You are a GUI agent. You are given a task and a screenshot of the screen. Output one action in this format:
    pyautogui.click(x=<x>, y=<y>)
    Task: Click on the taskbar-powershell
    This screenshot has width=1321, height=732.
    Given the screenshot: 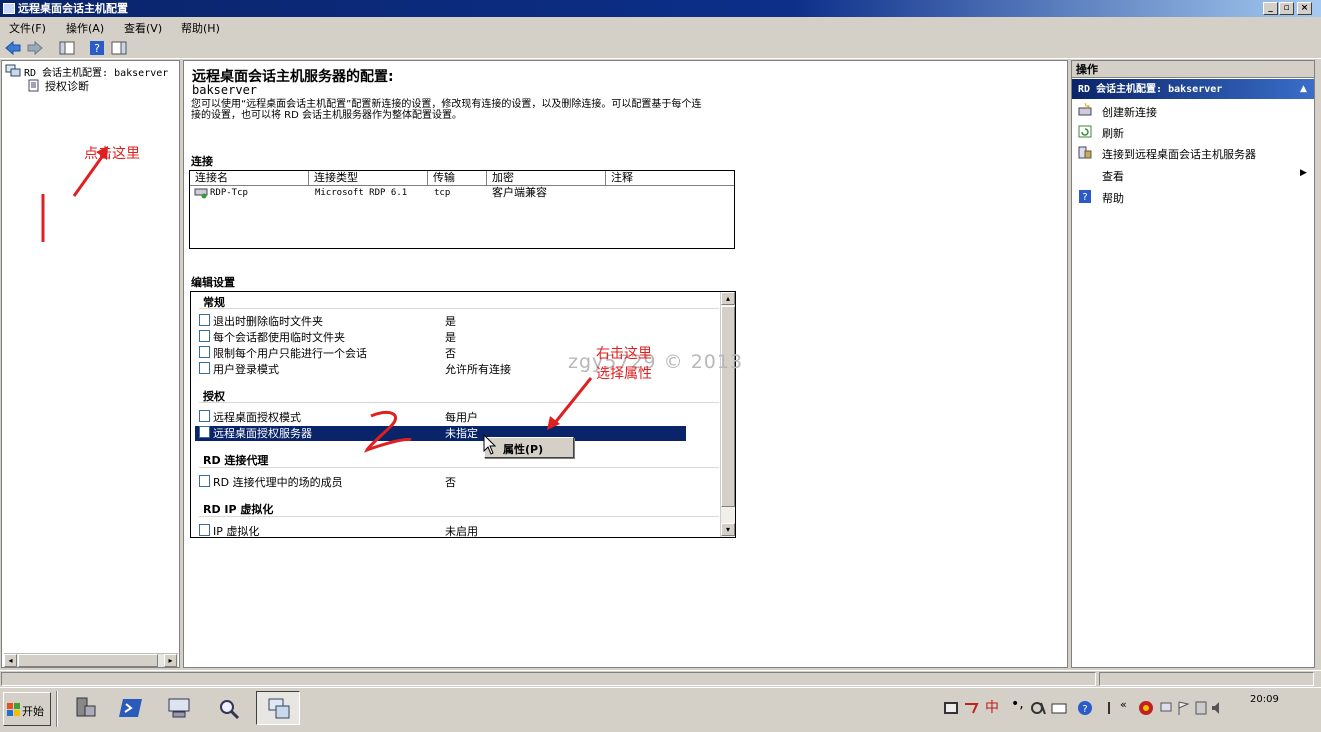 What is the action you would take?
    pyautogui.click(x=130, y=708)
    